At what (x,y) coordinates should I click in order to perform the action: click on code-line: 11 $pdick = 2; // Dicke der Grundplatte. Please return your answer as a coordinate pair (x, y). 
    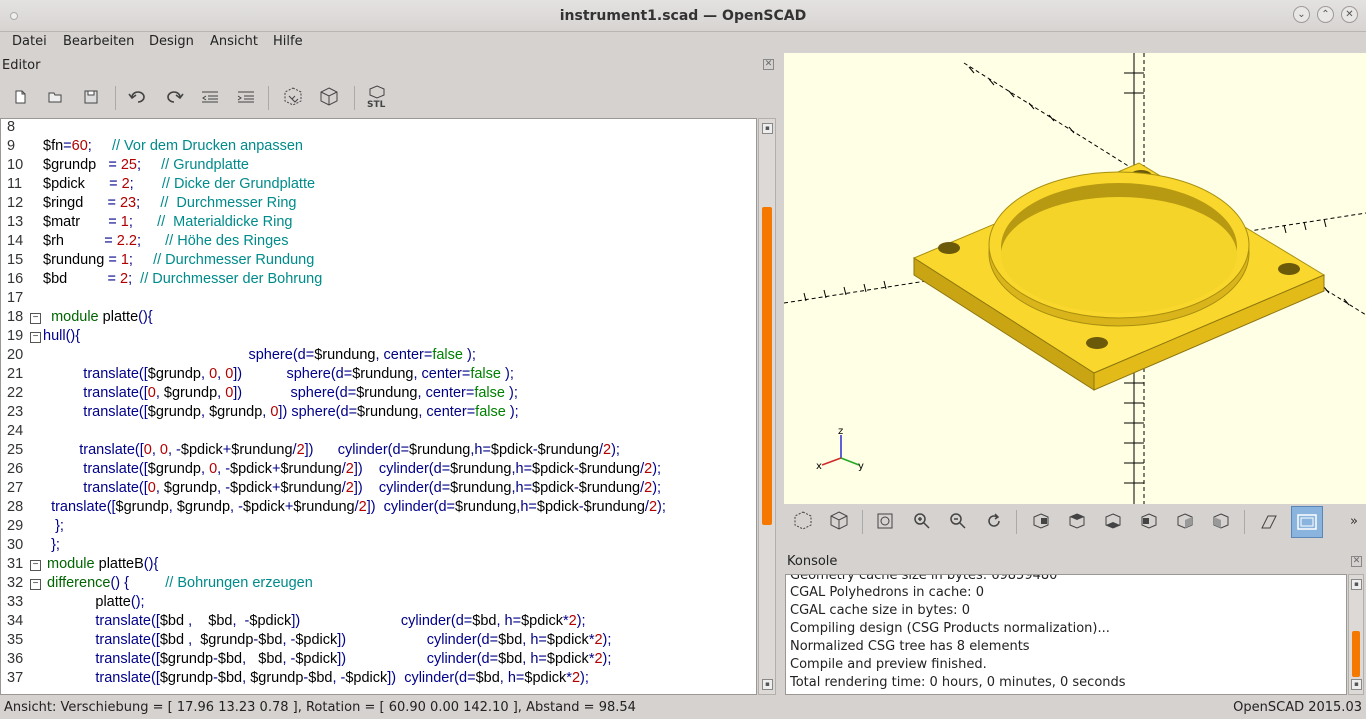
    Looking at the image, I should click on (378, 185).